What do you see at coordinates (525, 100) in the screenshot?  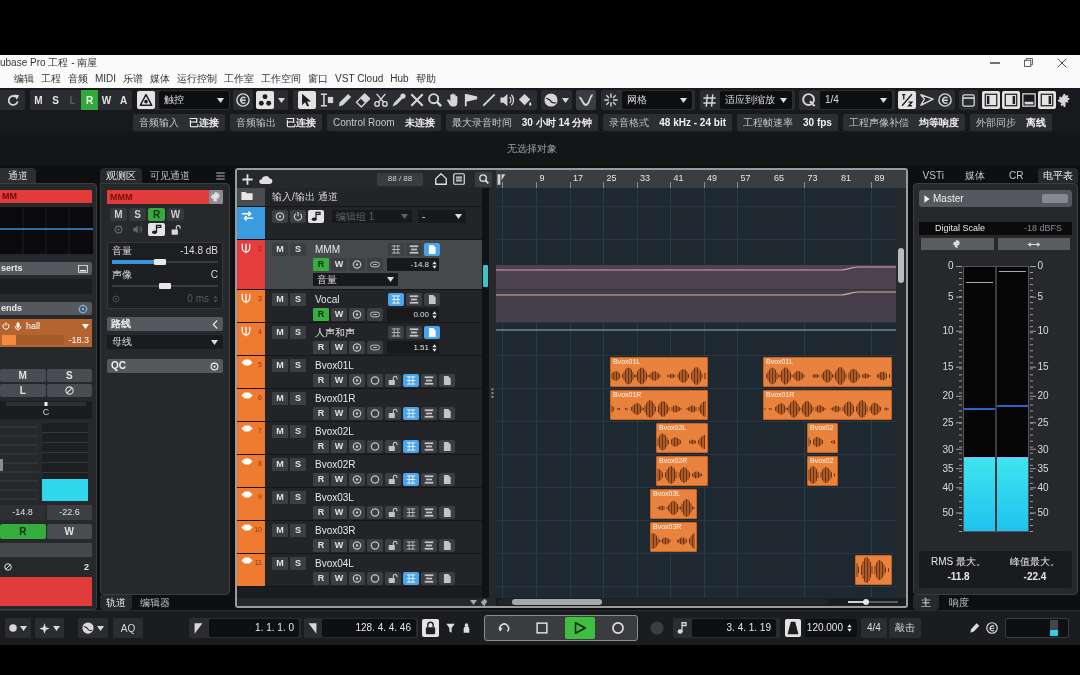 I see `paint-bucket-icon` at bounding box center [525, 100].